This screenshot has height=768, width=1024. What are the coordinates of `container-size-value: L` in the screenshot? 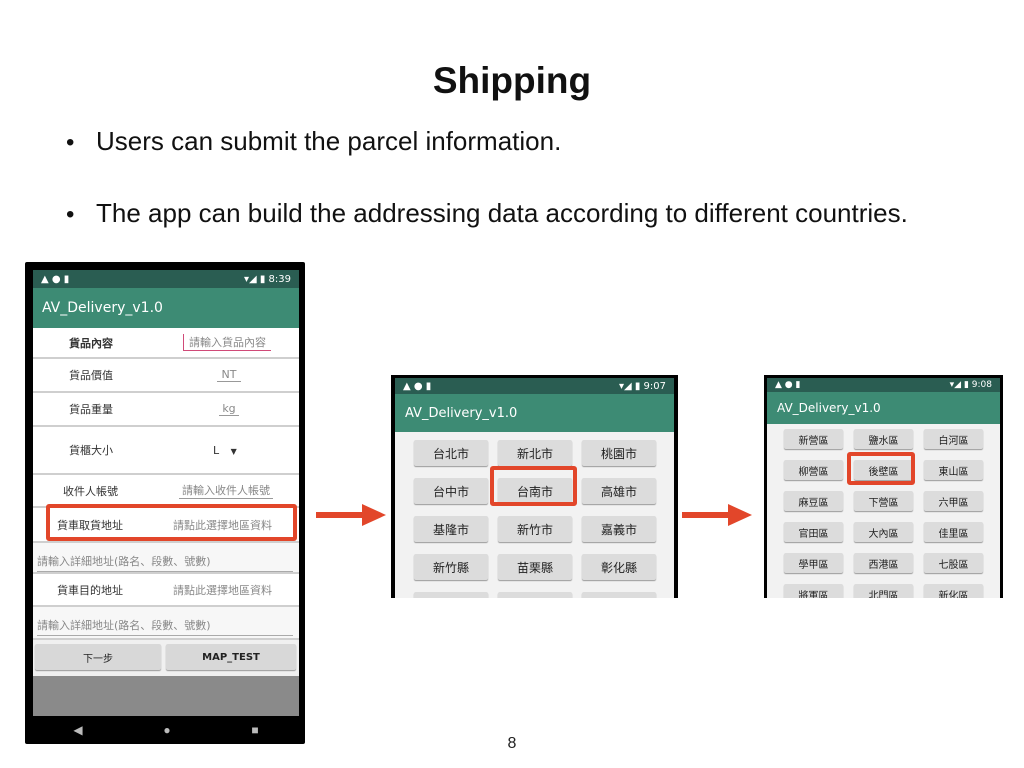 It's located at (216, 450).